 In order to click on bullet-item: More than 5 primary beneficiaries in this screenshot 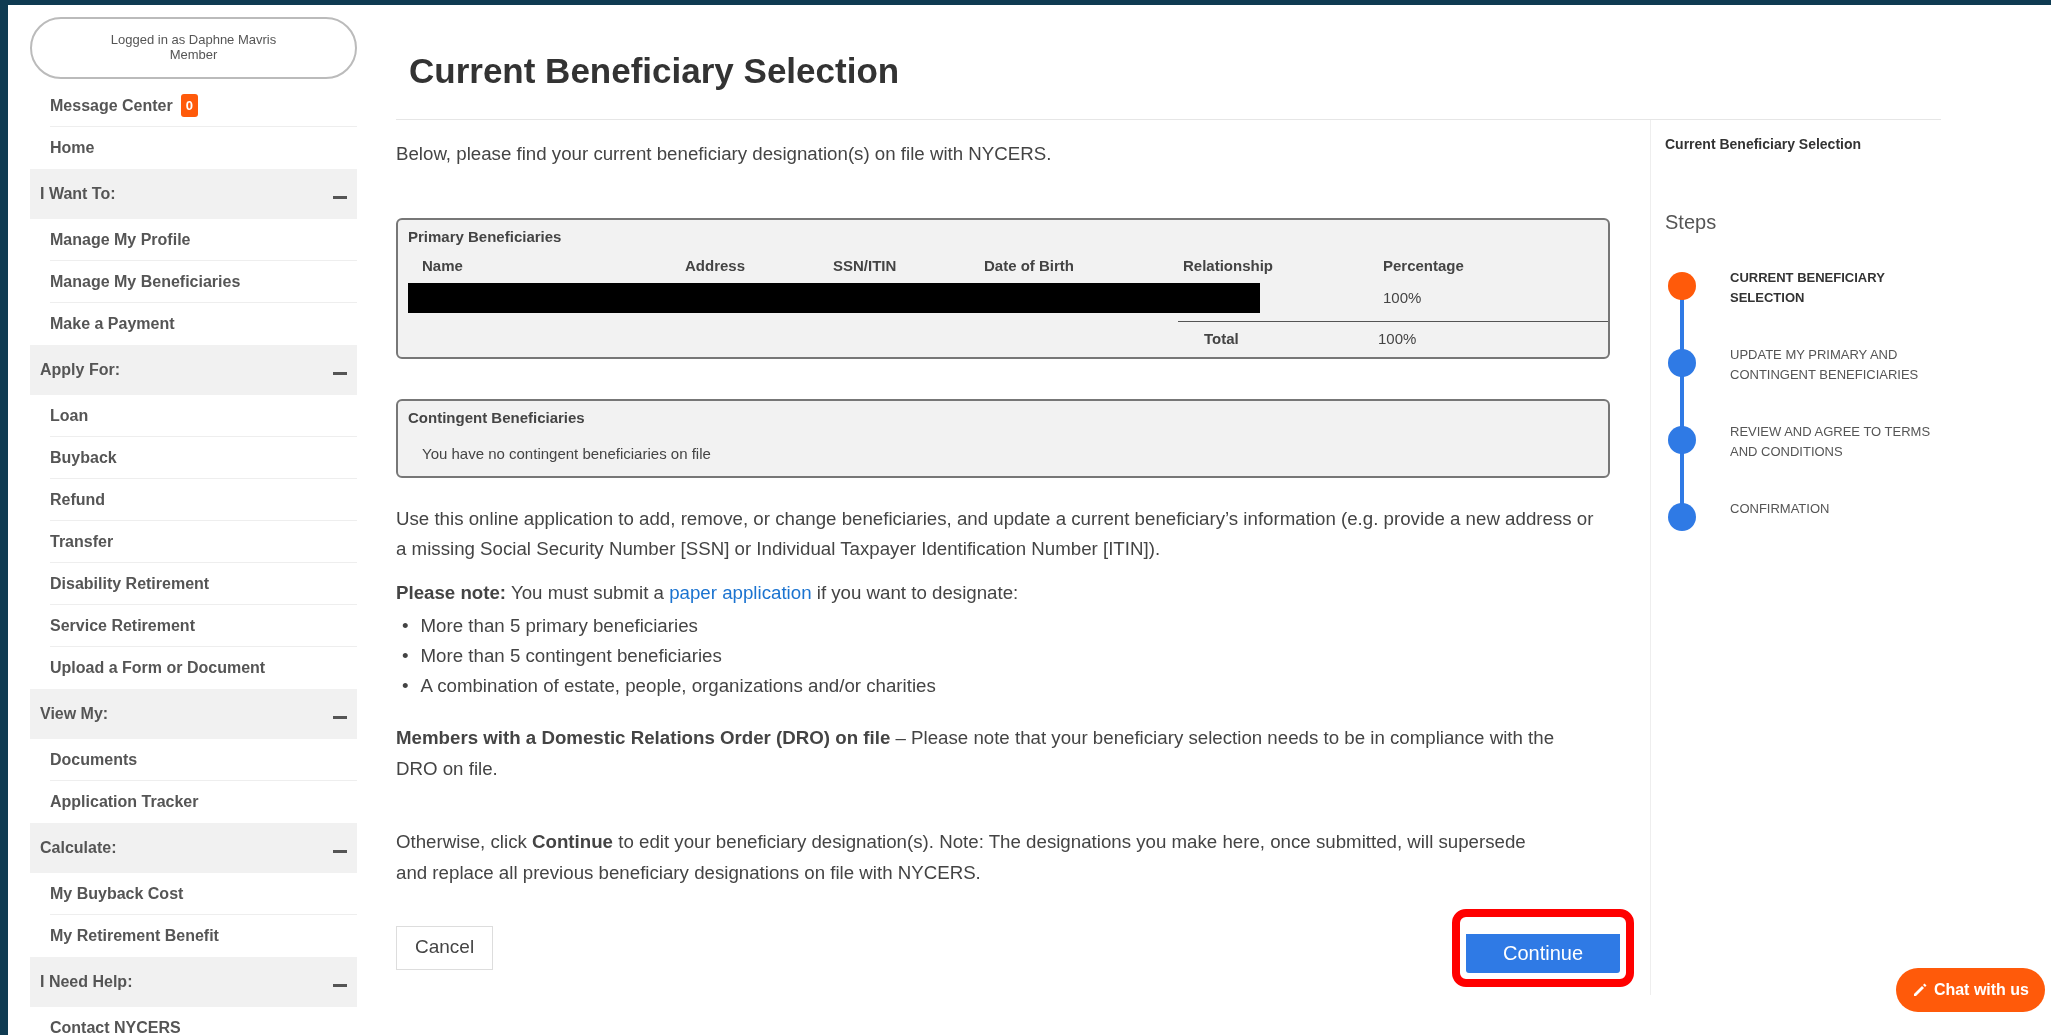, I will do `click(559, 626)`.